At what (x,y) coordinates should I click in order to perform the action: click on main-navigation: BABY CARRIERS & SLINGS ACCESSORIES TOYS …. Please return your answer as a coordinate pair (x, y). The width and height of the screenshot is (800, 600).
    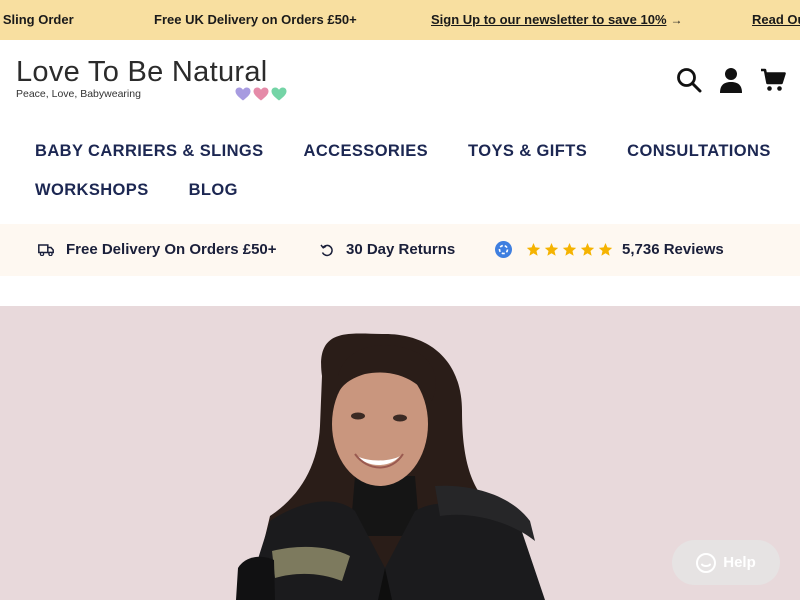
    Looking at the image, I should click on (405, 171).